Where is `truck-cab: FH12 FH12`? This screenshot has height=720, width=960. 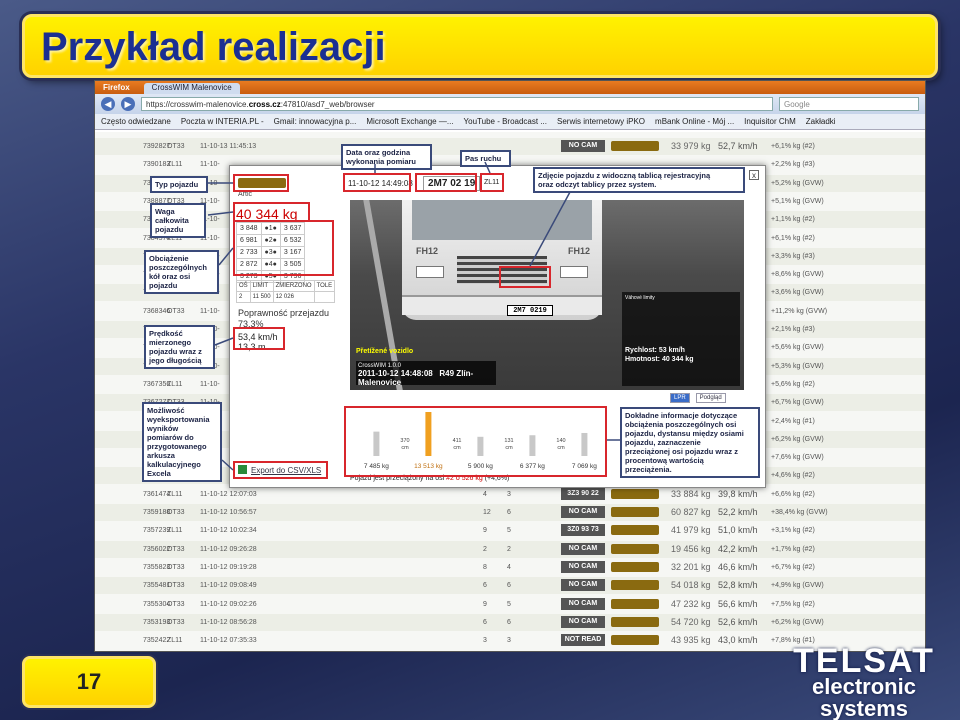
truck-cab: FH12 FH12 is located at coordinates (502, 260).